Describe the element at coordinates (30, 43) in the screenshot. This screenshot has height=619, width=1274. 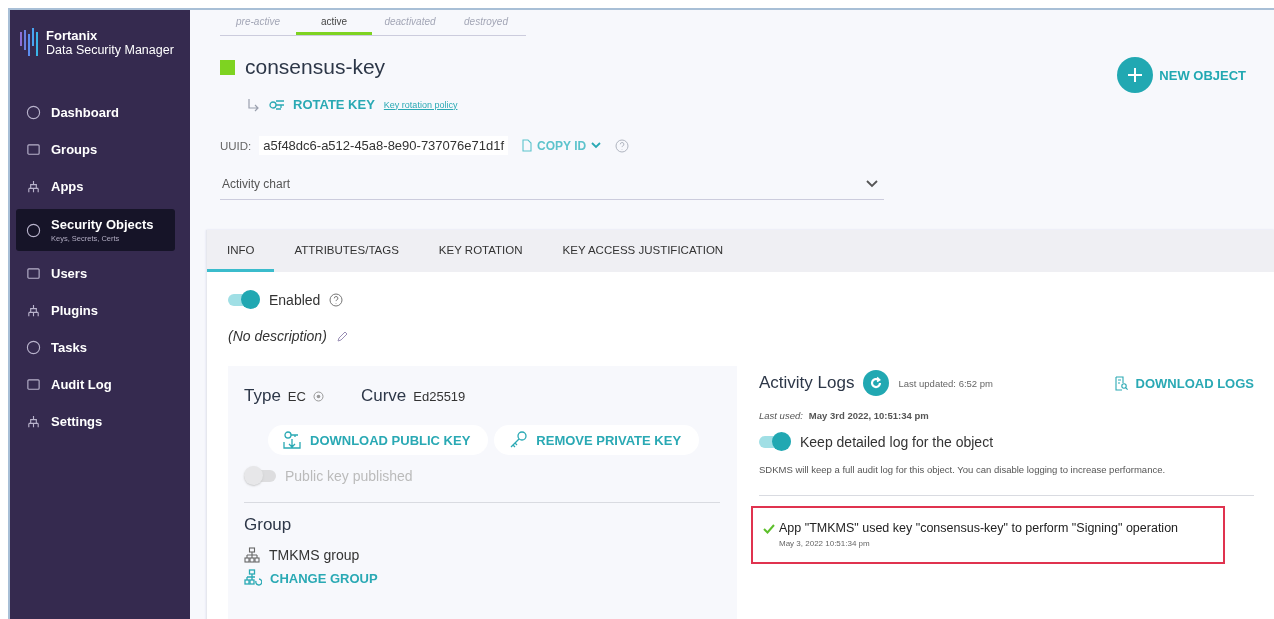
I see `logo-icon` at that location.